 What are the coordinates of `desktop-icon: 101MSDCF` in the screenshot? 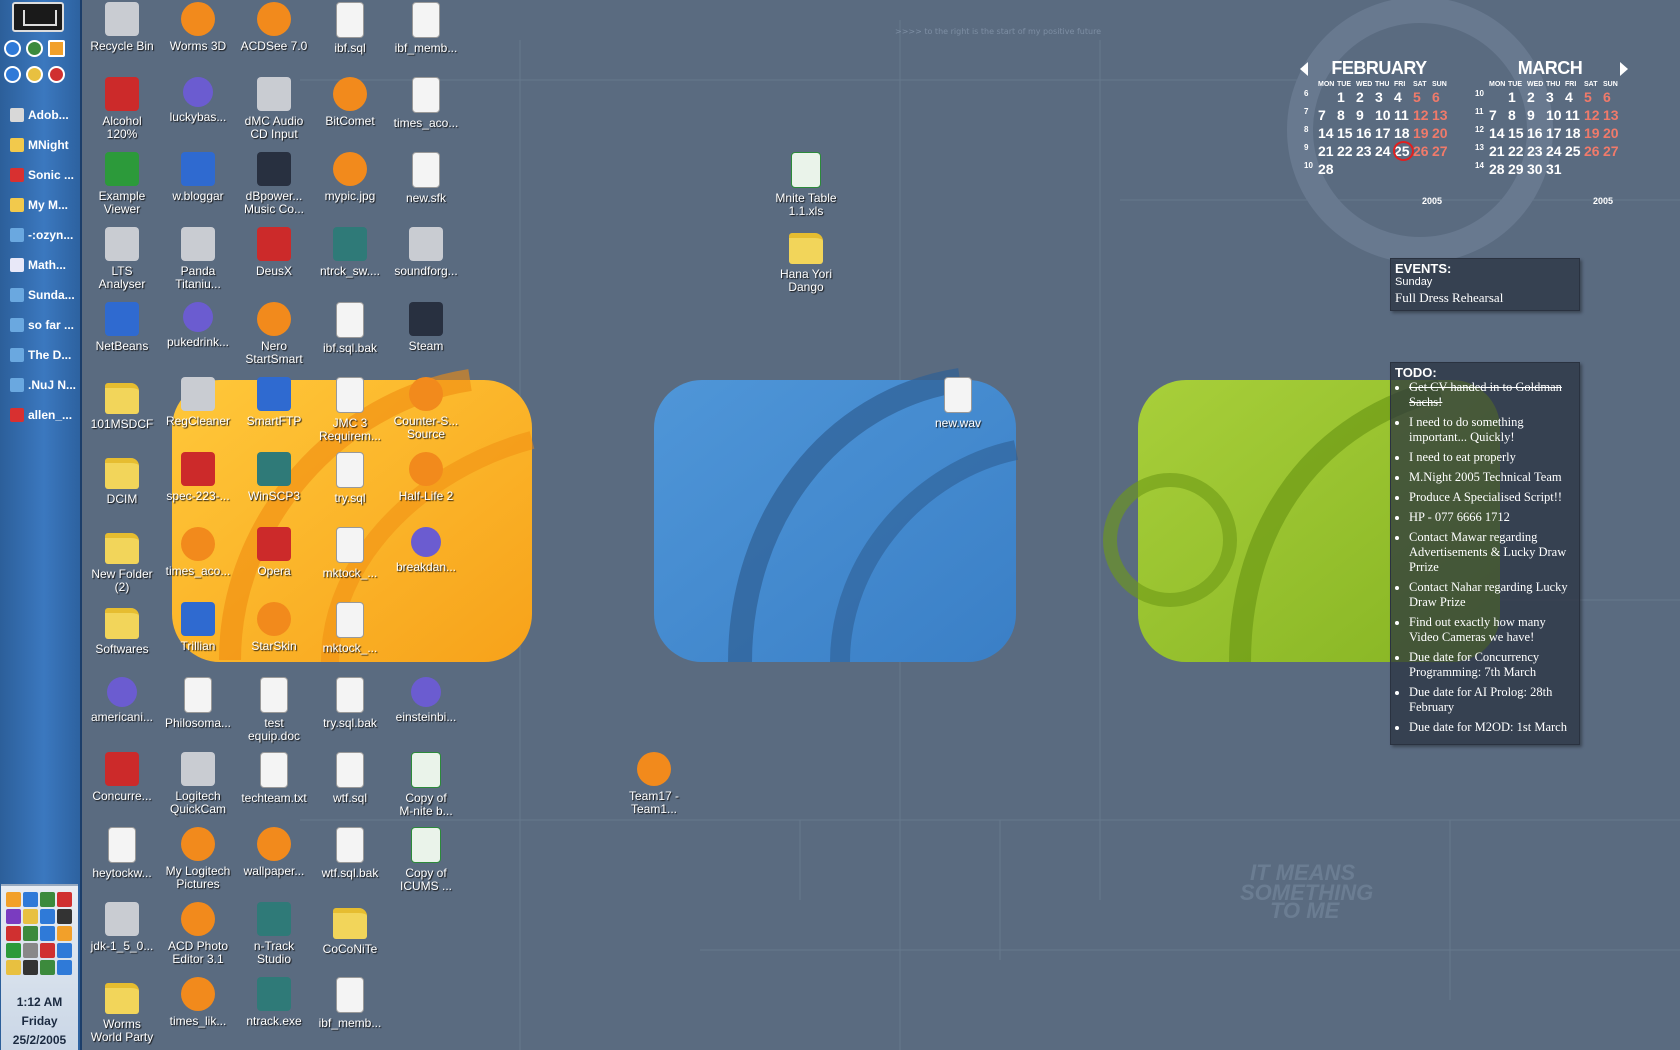 It's located at (122, 404).